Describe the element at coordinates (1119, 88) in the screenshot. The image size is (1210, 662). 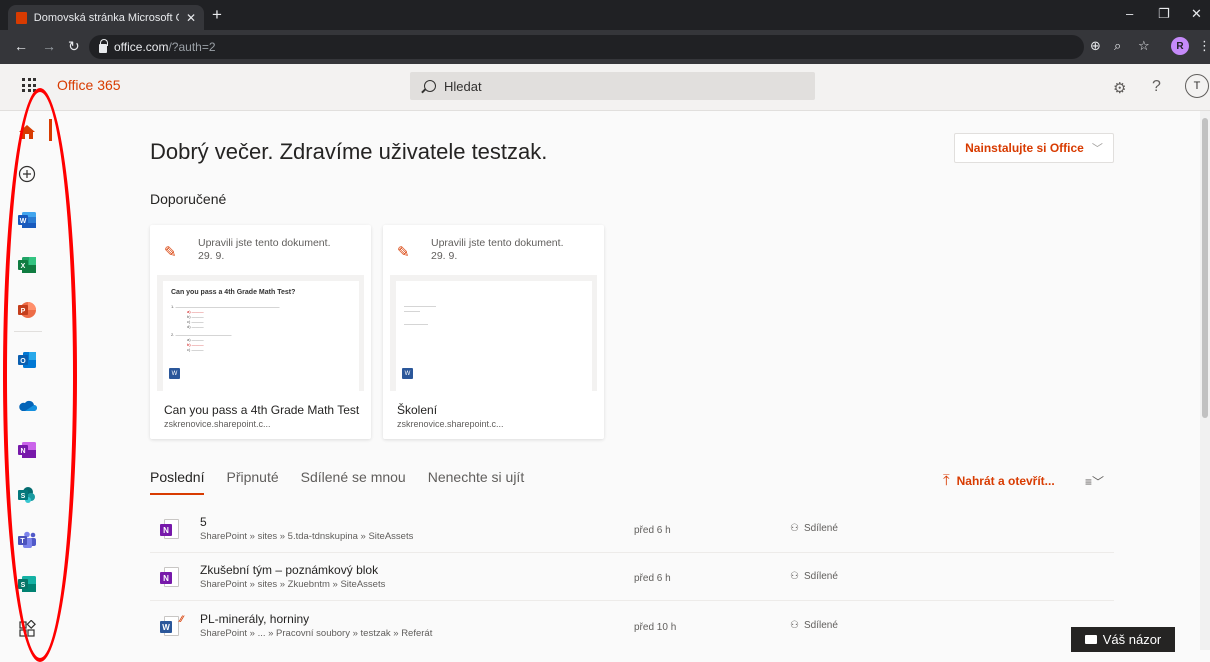
I see `settings-gear-icon: ⚙` at that location.